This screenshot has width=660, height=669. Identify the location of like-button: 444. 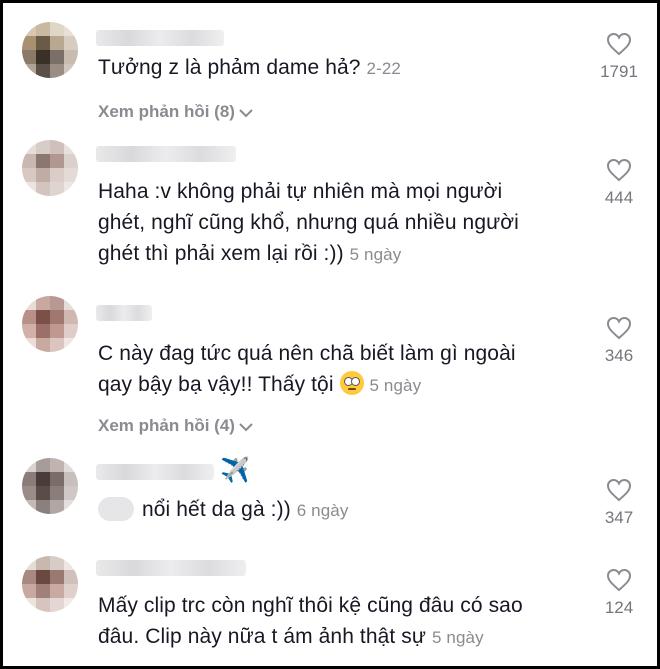
(619, 183).